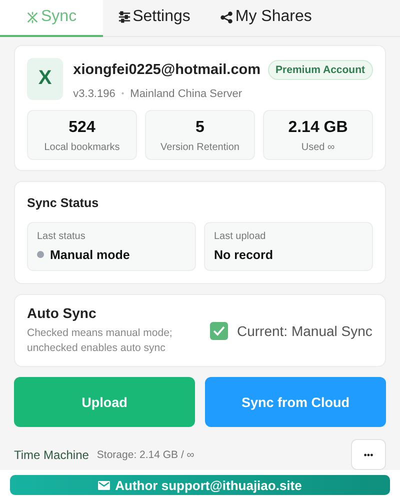 The width and height of the screenshot is (400, 504). Describe the element at coordinates (146, 454) in the screenshot. I see `storage-text: Storage: 2.14 GB / ∞` at that location.